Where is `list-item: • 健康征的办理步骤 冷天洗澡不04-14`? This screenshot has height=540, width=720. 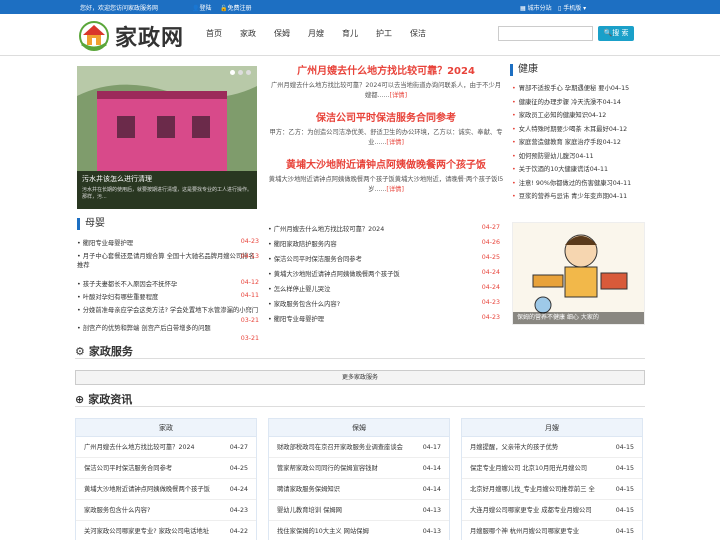 list-item: • 健康征的办理步骤 冷天洗澡不04-14 is located at coordinates (578, 104).